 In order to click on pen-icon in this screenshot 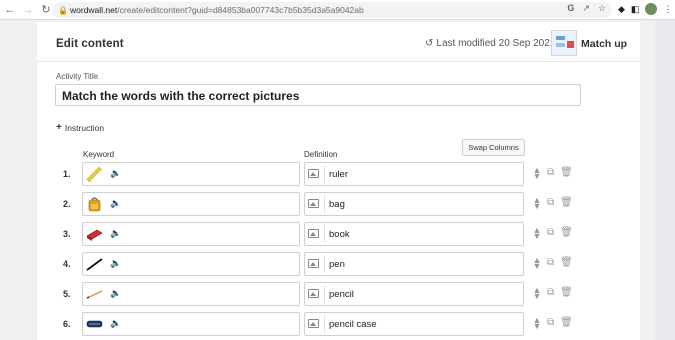, I will do `click(94, 264)`.